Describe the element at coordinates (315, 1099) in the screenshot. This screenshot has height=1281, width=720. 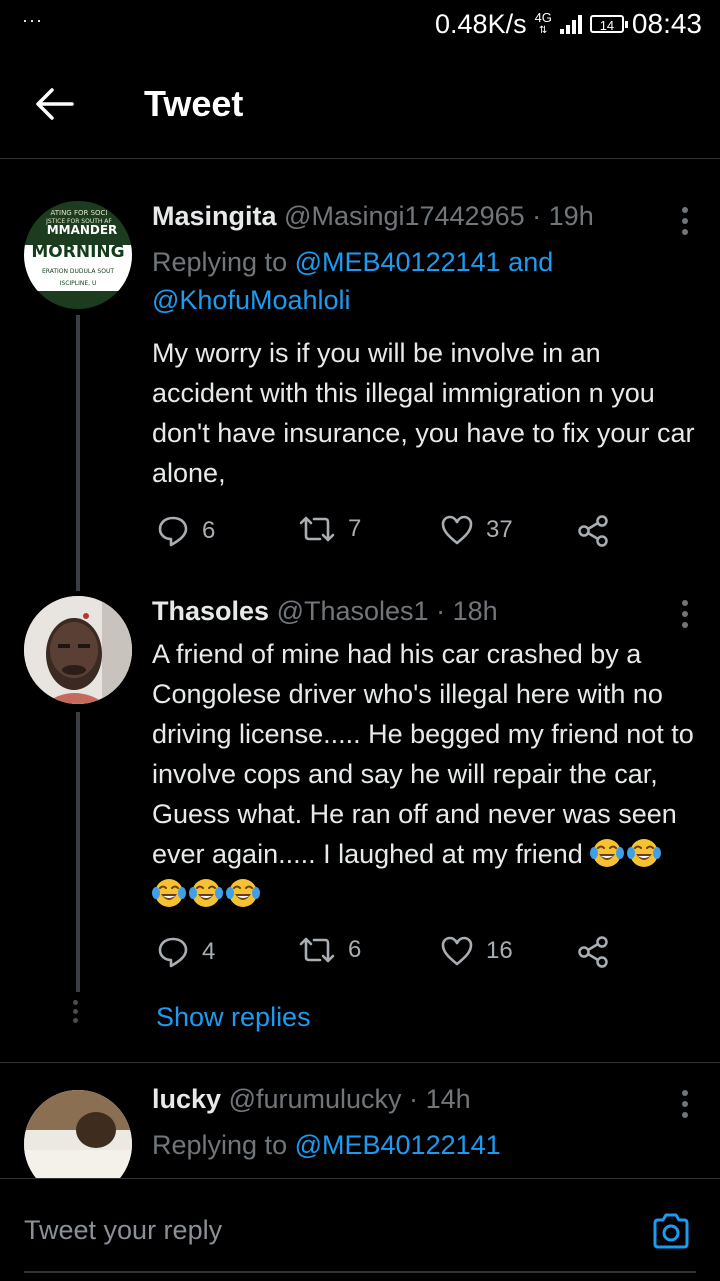
I see `handle: @furumulucky` at that location.